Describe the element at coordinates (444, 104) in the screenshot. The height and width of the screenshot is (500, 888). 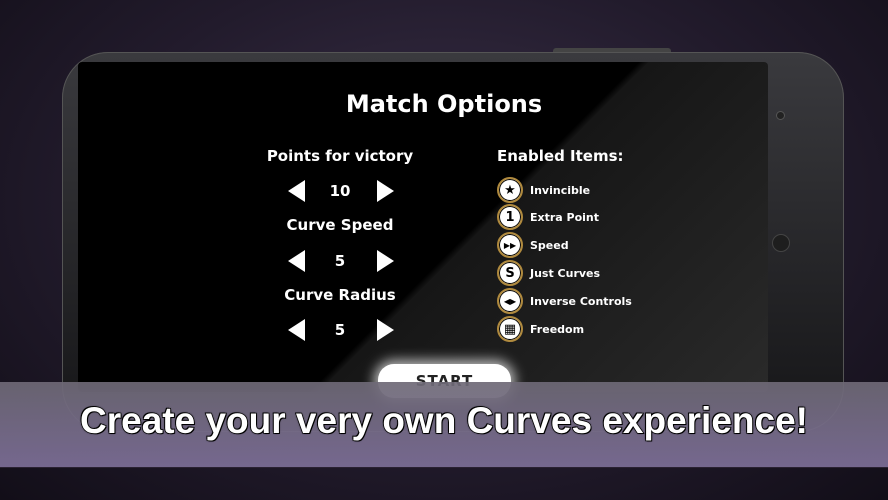
I see `page-title: Match Options` at that location.